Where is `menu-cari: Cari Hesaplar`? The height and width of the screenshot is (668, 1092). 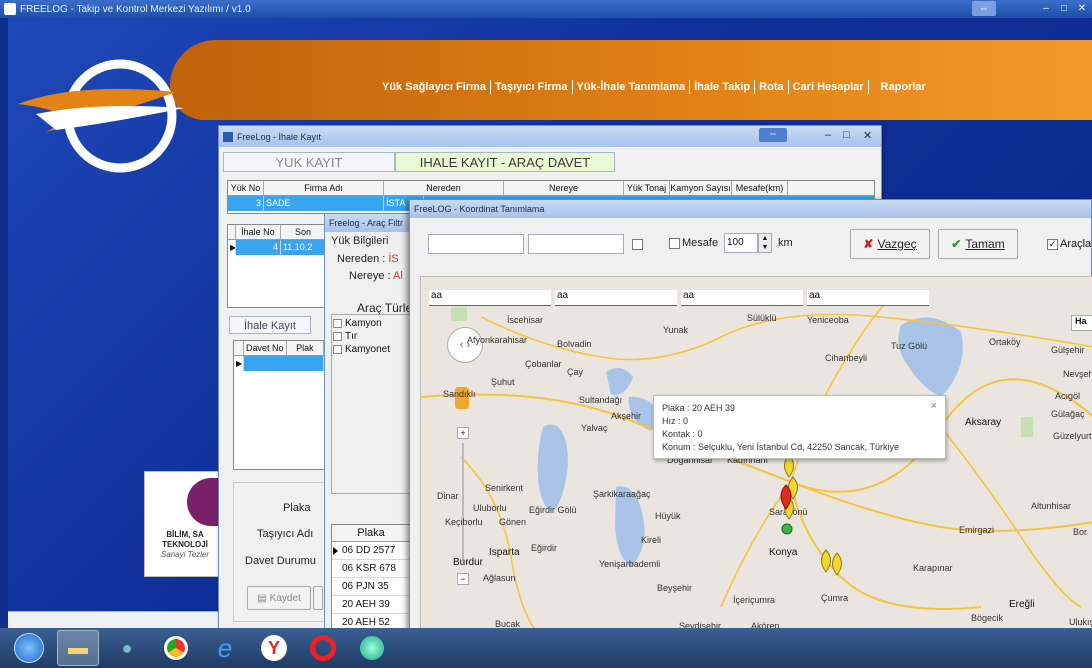 menu-cari: Cari Hesaplar is located at coordinates (829, 87).